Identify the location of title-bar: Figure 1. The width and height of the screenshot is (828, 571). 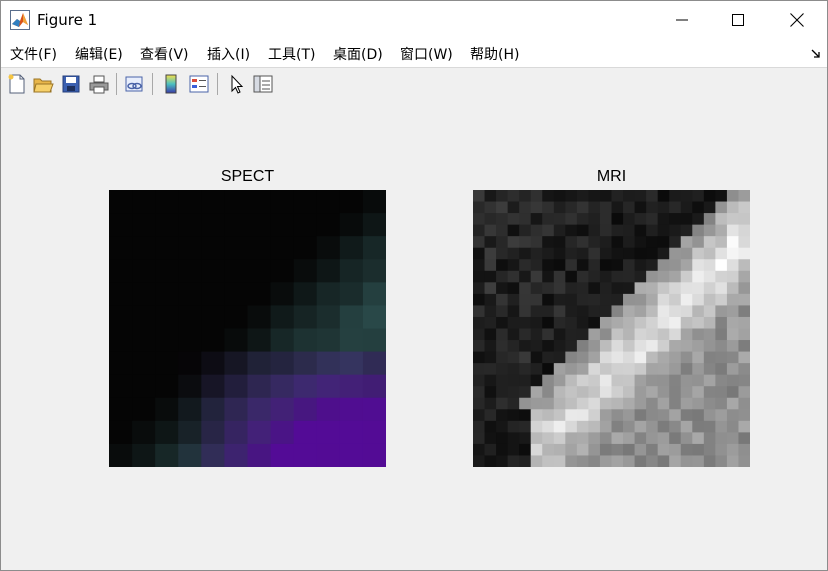
(414, 20).